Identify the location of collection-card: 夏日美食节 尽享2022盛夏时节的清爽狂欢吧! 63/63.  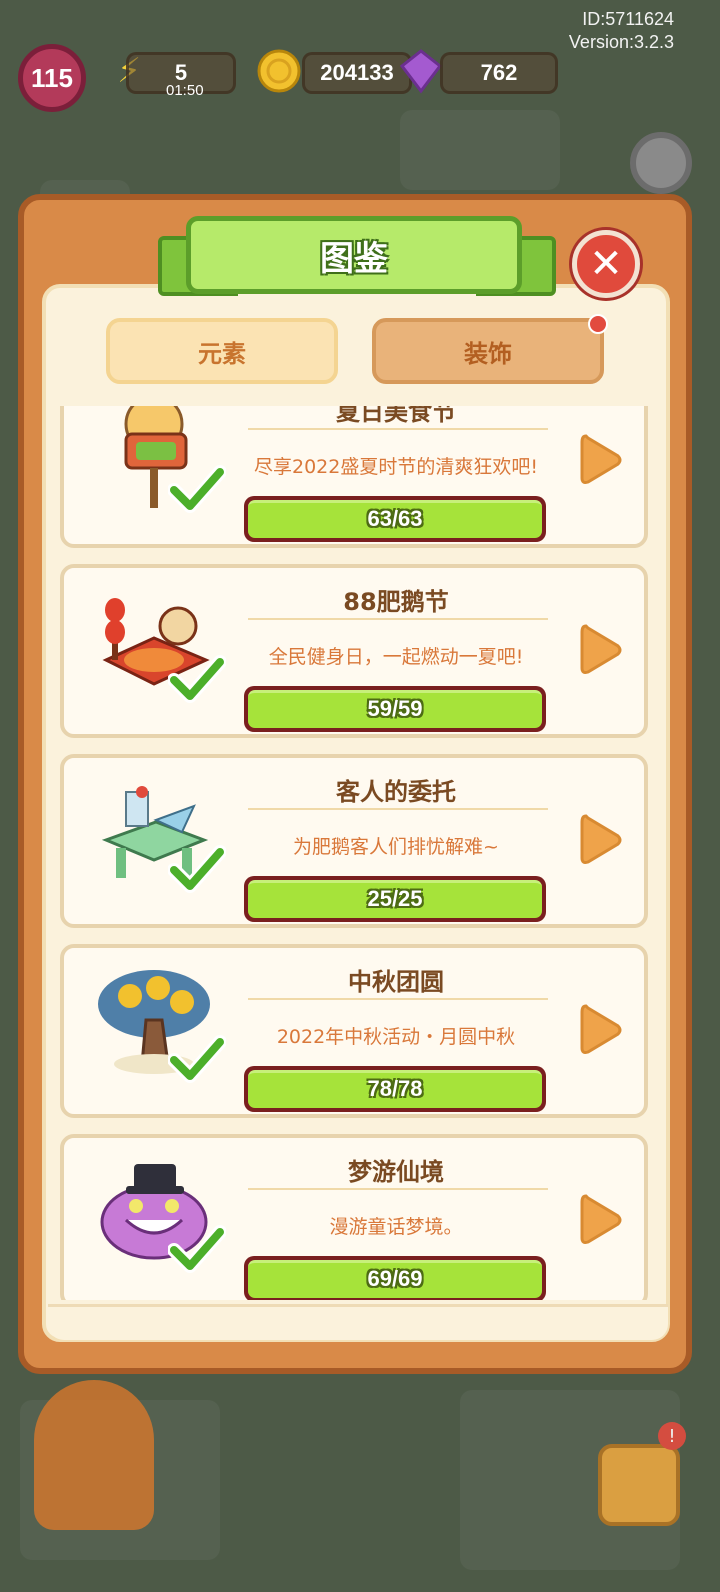
(354, 477).